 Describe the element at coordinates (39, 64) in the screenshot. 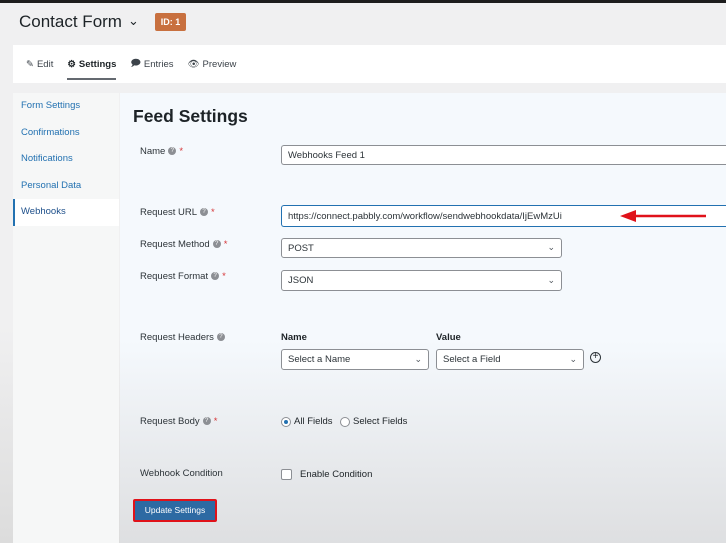

I see `tab-edit: ✎ Edit` at that location.